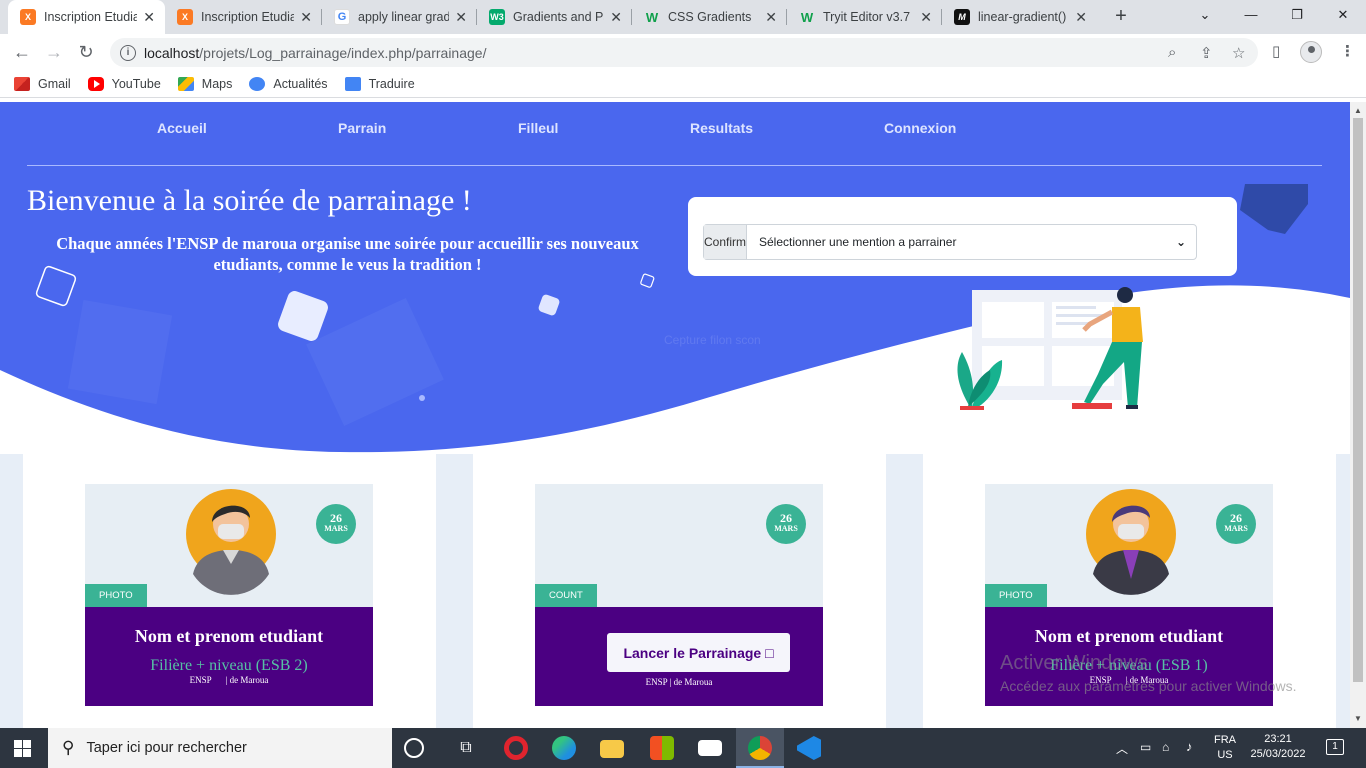 This screenshot has width=1366, height=768. I want to click on store-icon, so click(662, 748).